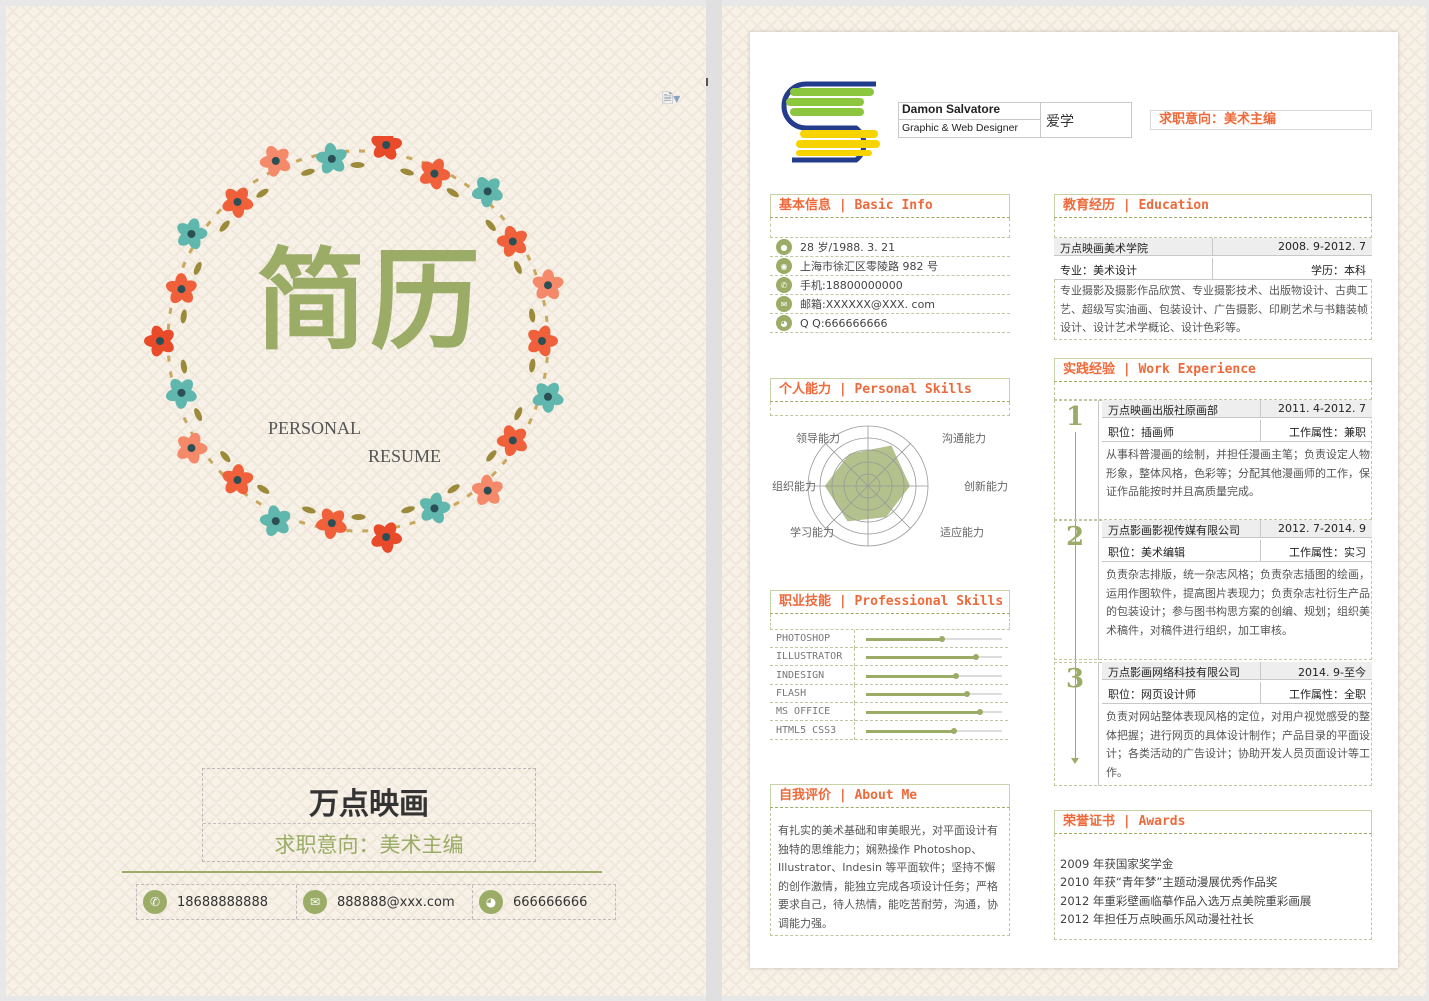  What do you see at coordinates (890, 266) in the screenshot?
I see `basic-address: ◉ 上海市徐汇区零陵路 982 号` at bounding box center [890, 266].